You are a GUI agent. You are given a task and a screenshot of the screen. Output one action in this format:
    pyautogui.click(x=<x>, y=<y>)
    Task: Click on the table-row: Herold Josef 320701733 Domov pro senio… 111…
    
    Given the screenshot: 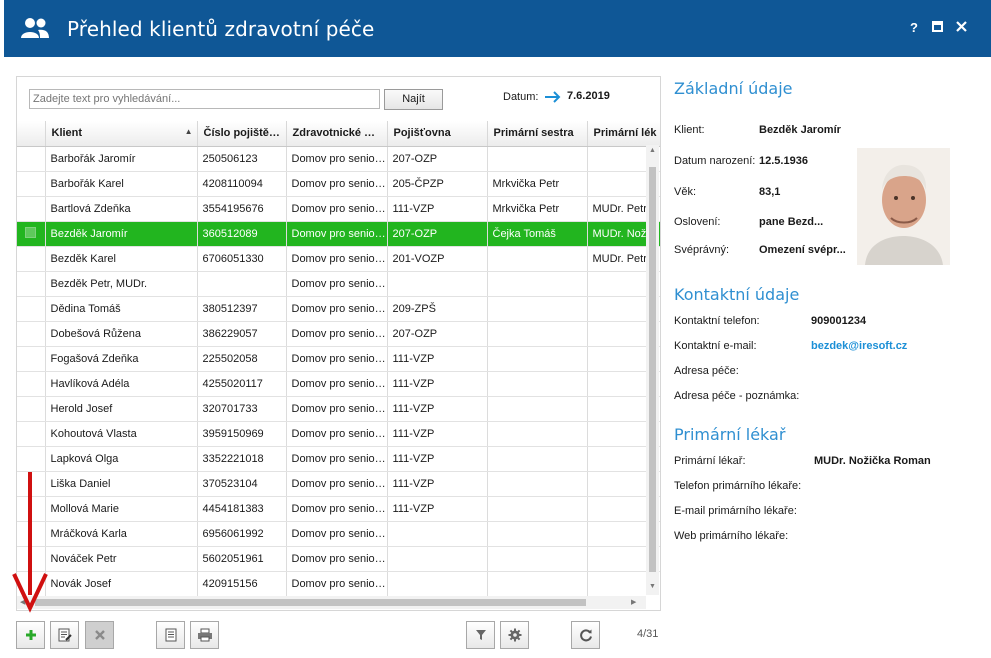 What is the action you would take?
    pyautogui.click(x=338, y=409)
    